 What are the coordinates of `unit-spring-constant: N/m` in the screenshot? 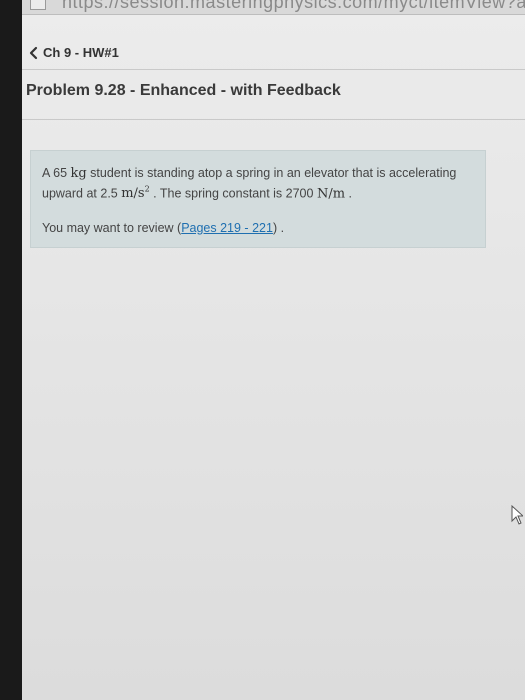 It's located at (331, 194).